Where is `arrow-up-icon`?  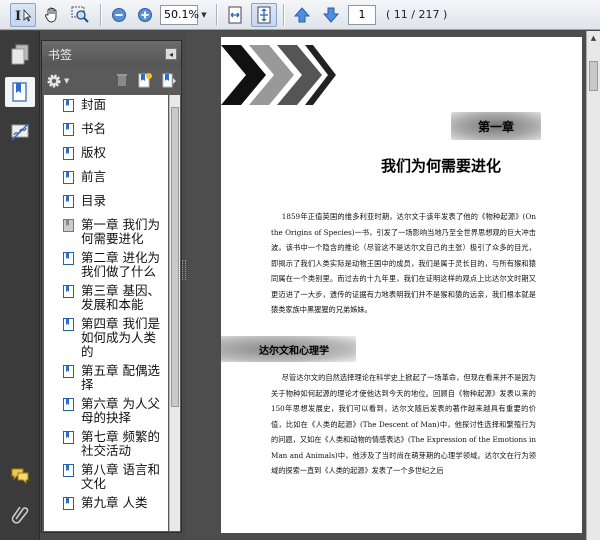 arrow-up-icon is located at coordinates (302, 14).